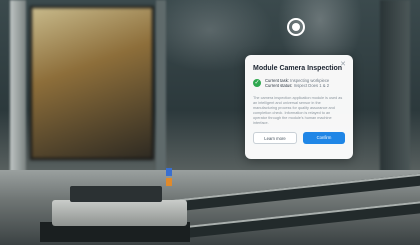 The image size is (420, 245). I want to click on current-status-label: Current status:, so click(279, 86).